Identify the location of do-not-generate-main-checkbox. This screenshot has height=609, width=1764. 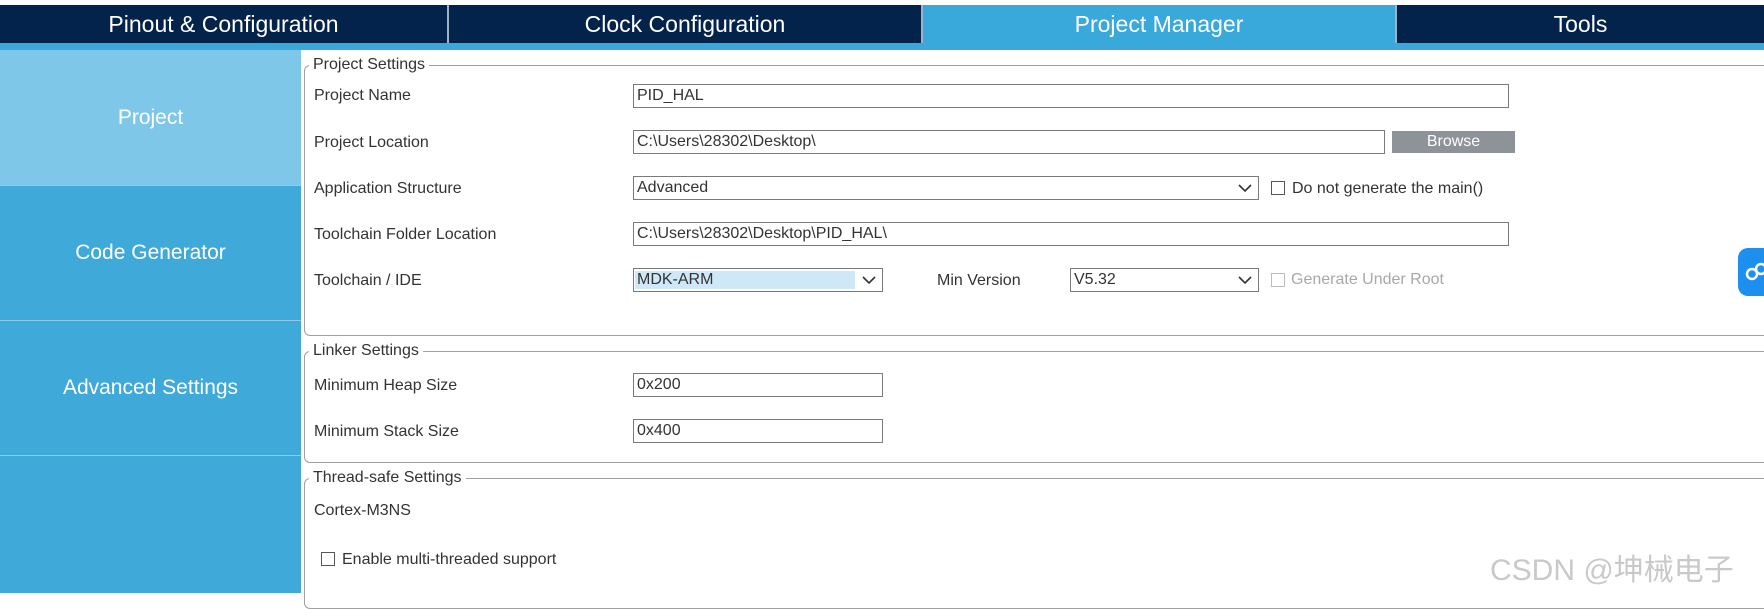
(1278, 188).